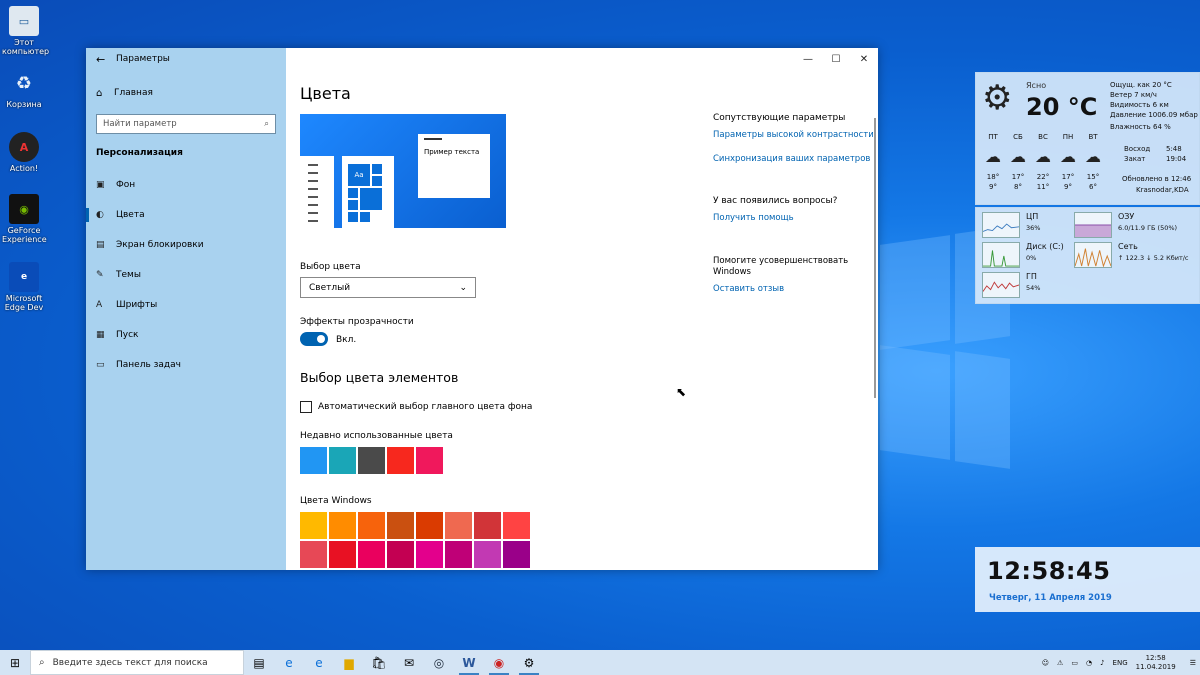  I want to click on home-icon: ⌂, so click(99, 93).